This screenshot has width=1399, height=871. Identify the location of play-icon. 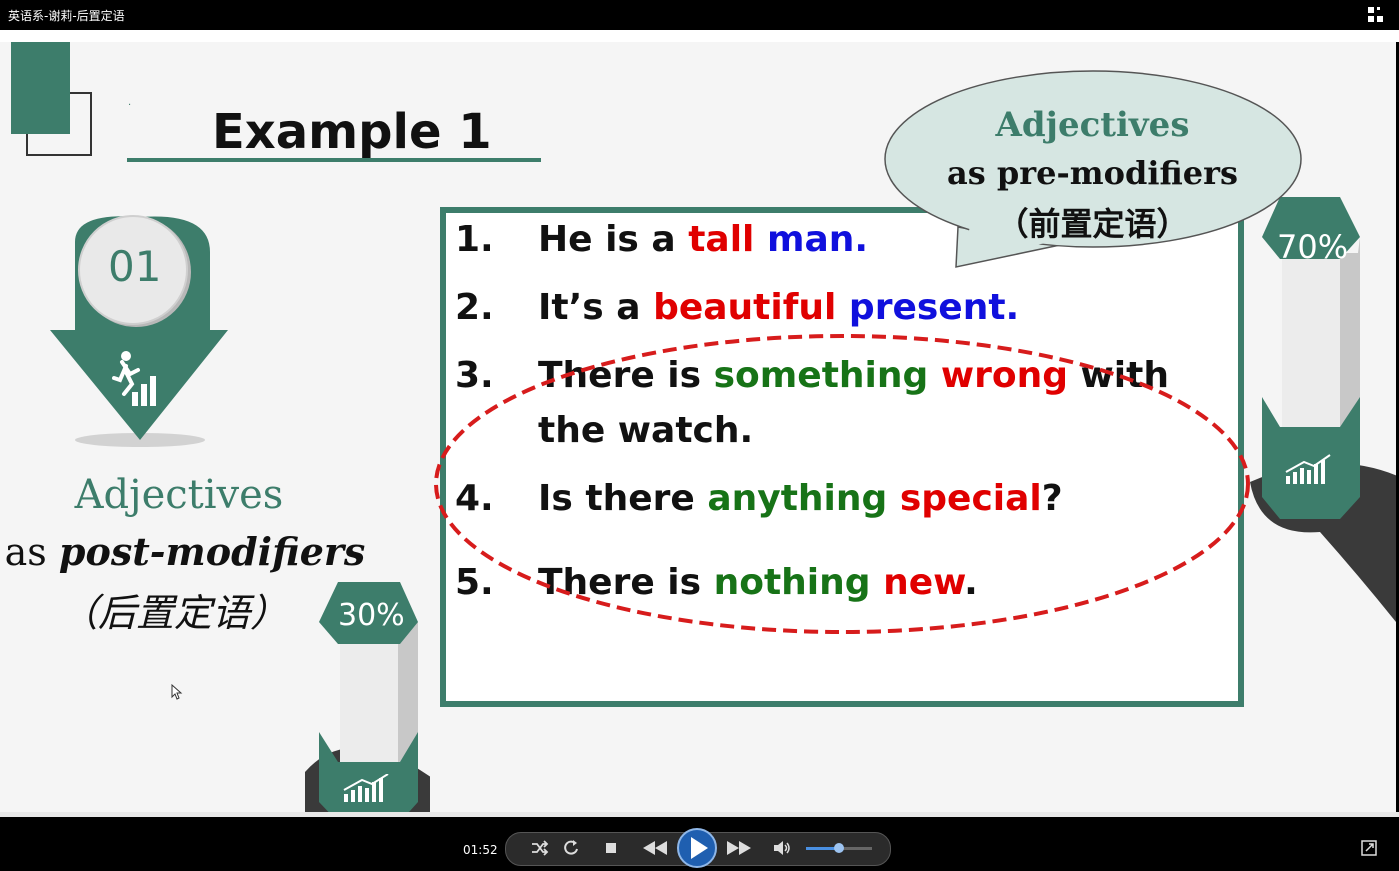
(697, 848).